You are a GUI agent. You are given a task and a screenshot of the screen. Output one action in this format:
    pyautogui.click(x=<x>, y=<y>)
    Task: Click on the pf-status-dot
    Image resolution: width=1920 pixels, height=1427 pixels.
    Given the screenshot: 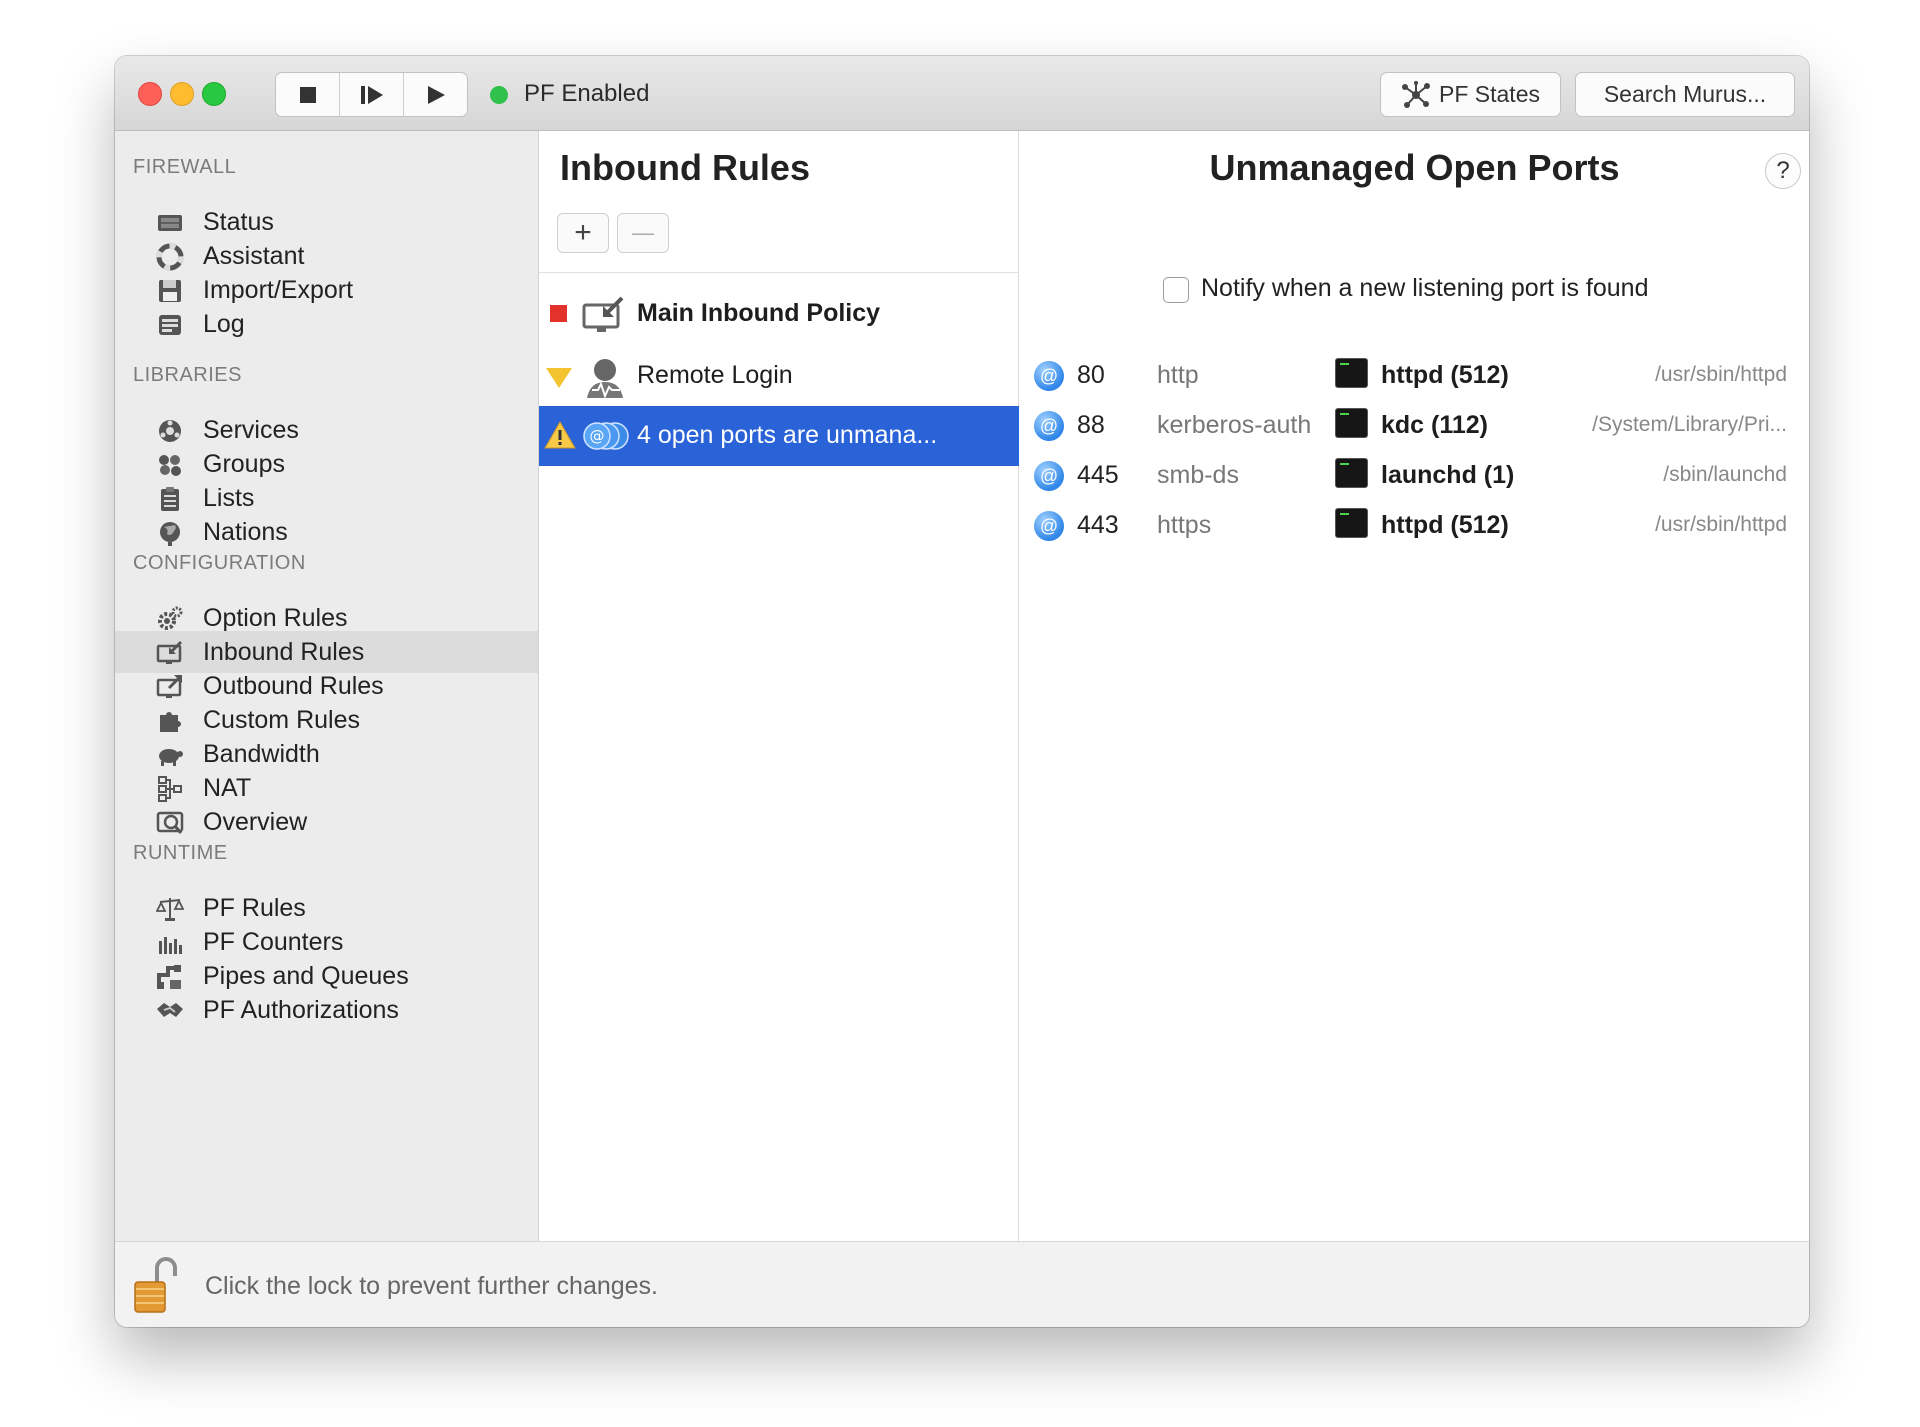 What is the action you would take?
    pyautogui.click(x=499, y=95)
    